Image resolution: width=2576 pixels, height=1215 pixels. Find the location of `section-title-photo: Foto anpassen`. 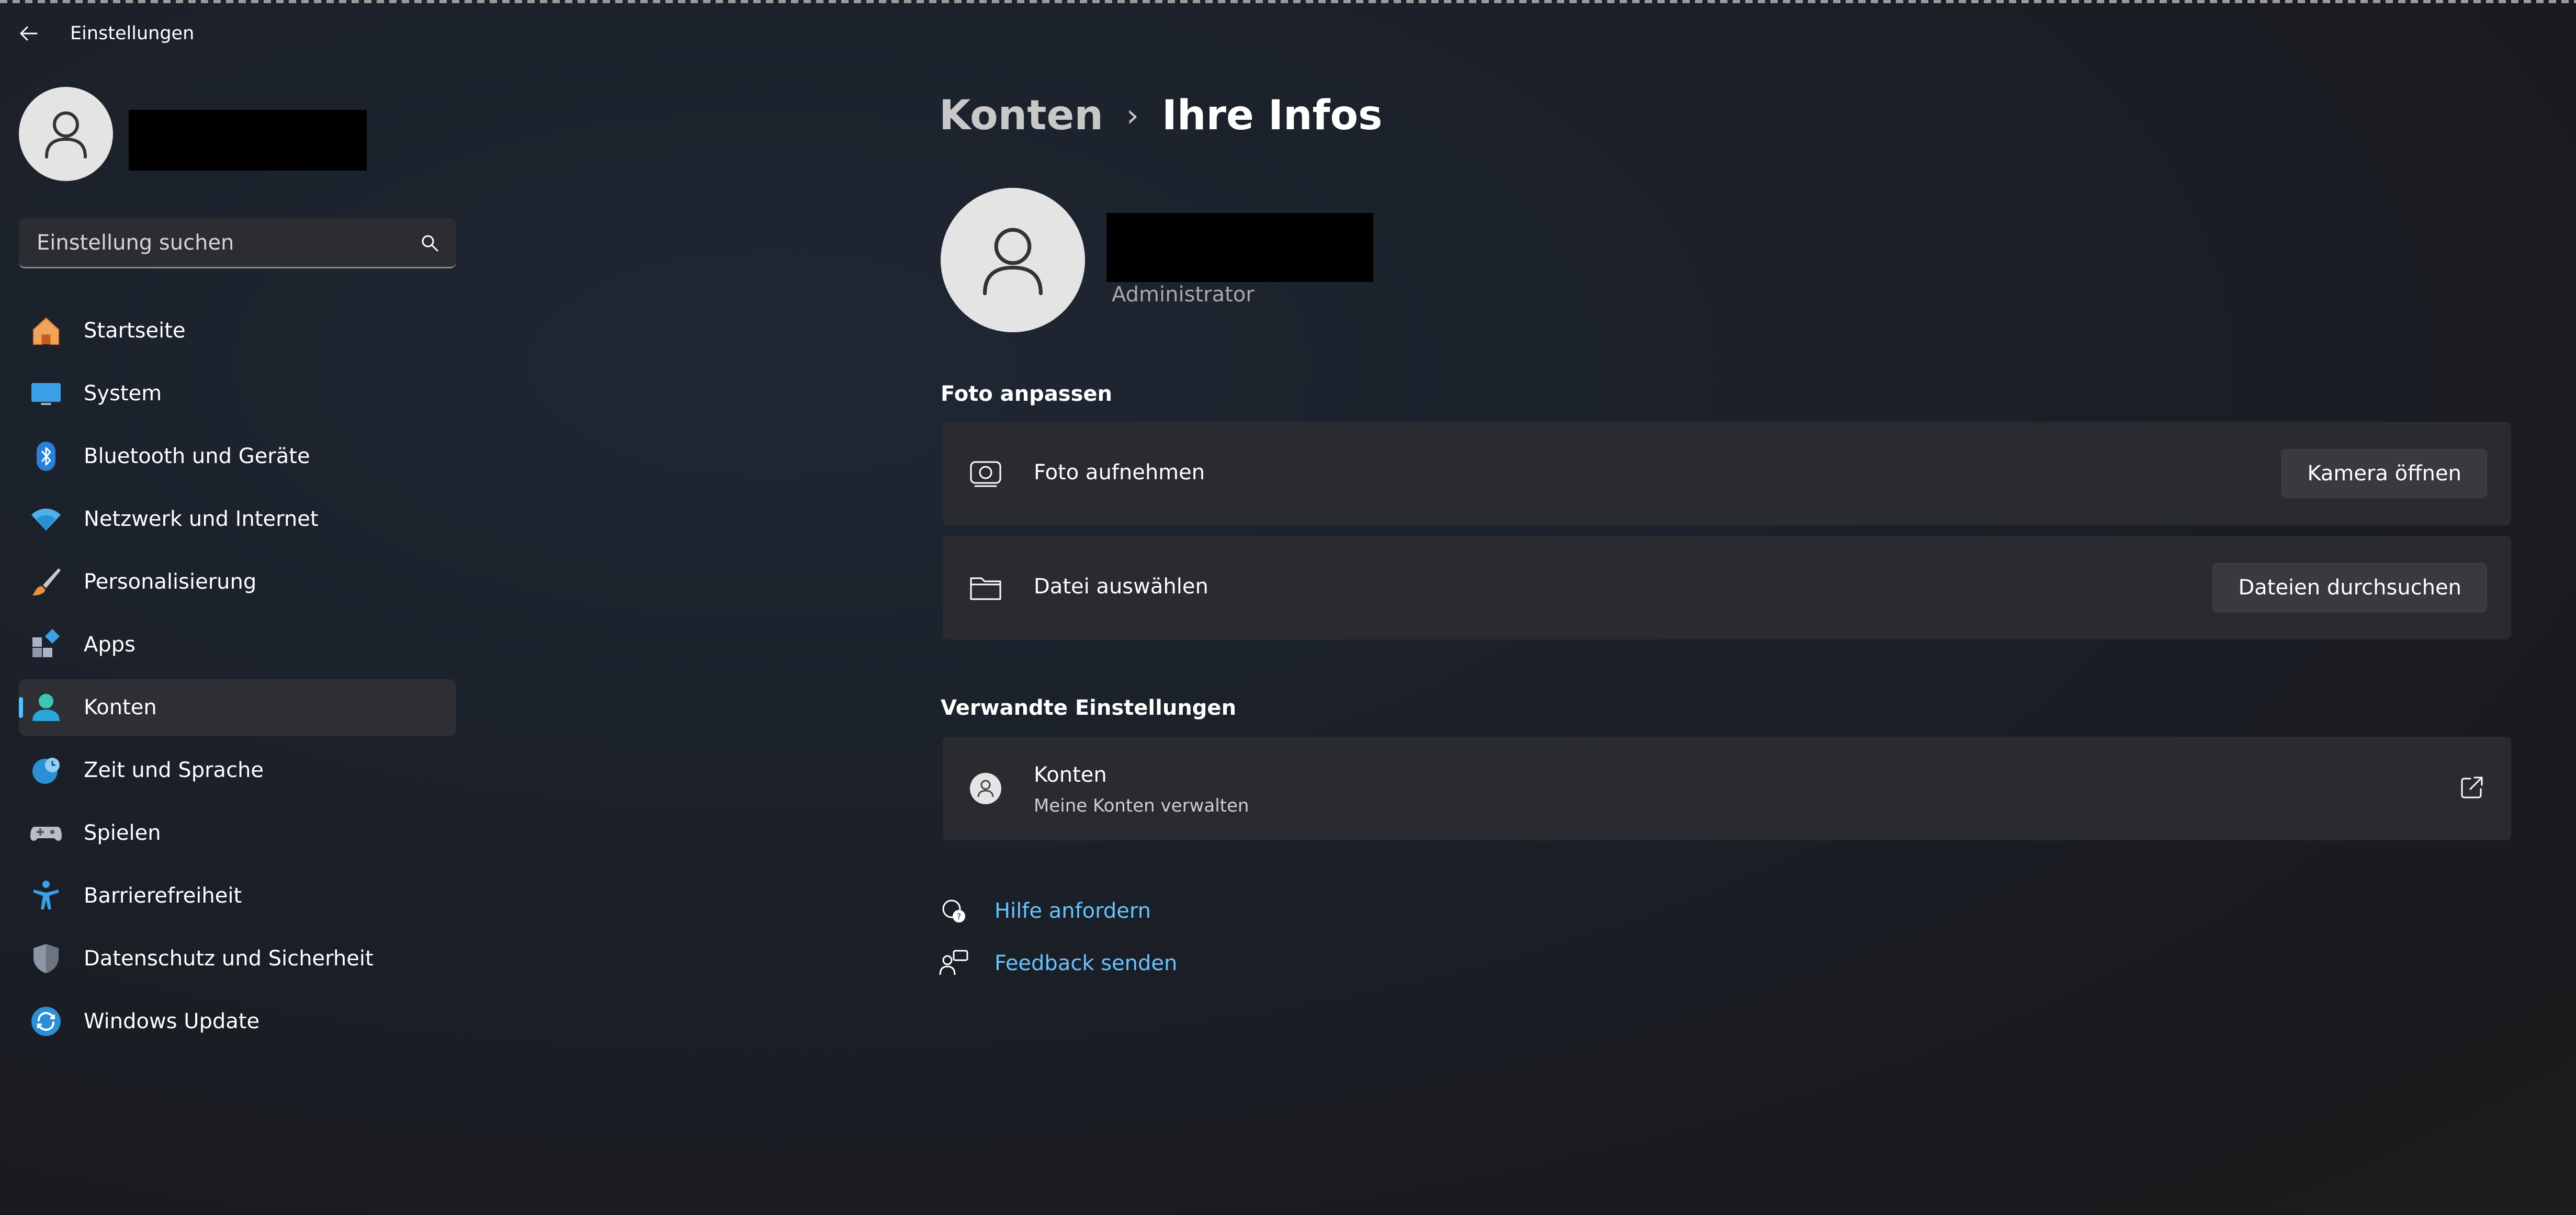

section-title-photo: Foto anpassen is located at coordinates (1027, 394).